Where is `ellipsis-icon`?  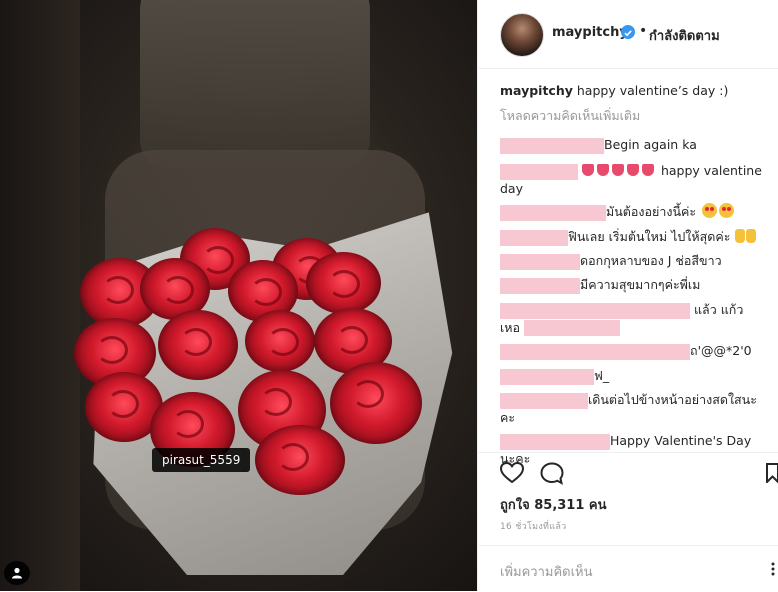
ellipsis-icon is located at coordinates (773, 571).